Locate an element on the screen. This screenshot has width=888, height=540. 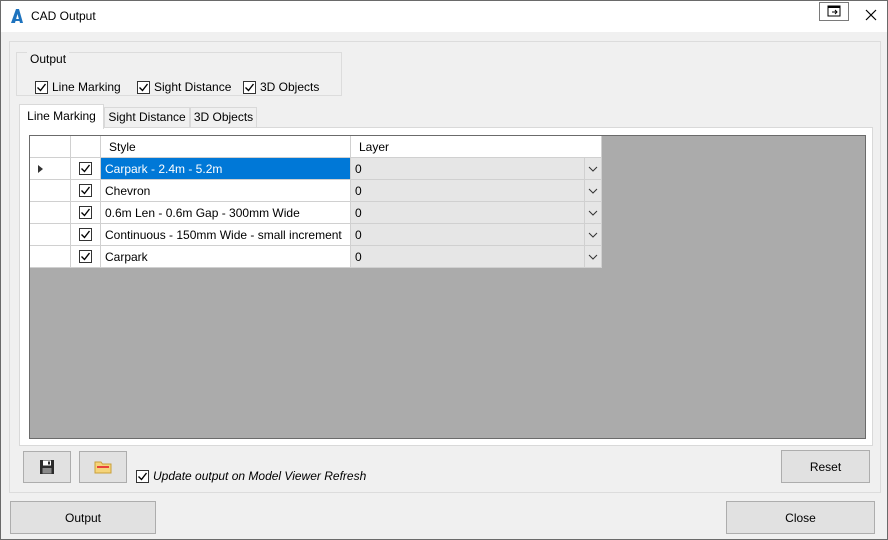
title-bar: CAD Output is located at coordinates (444, 16).